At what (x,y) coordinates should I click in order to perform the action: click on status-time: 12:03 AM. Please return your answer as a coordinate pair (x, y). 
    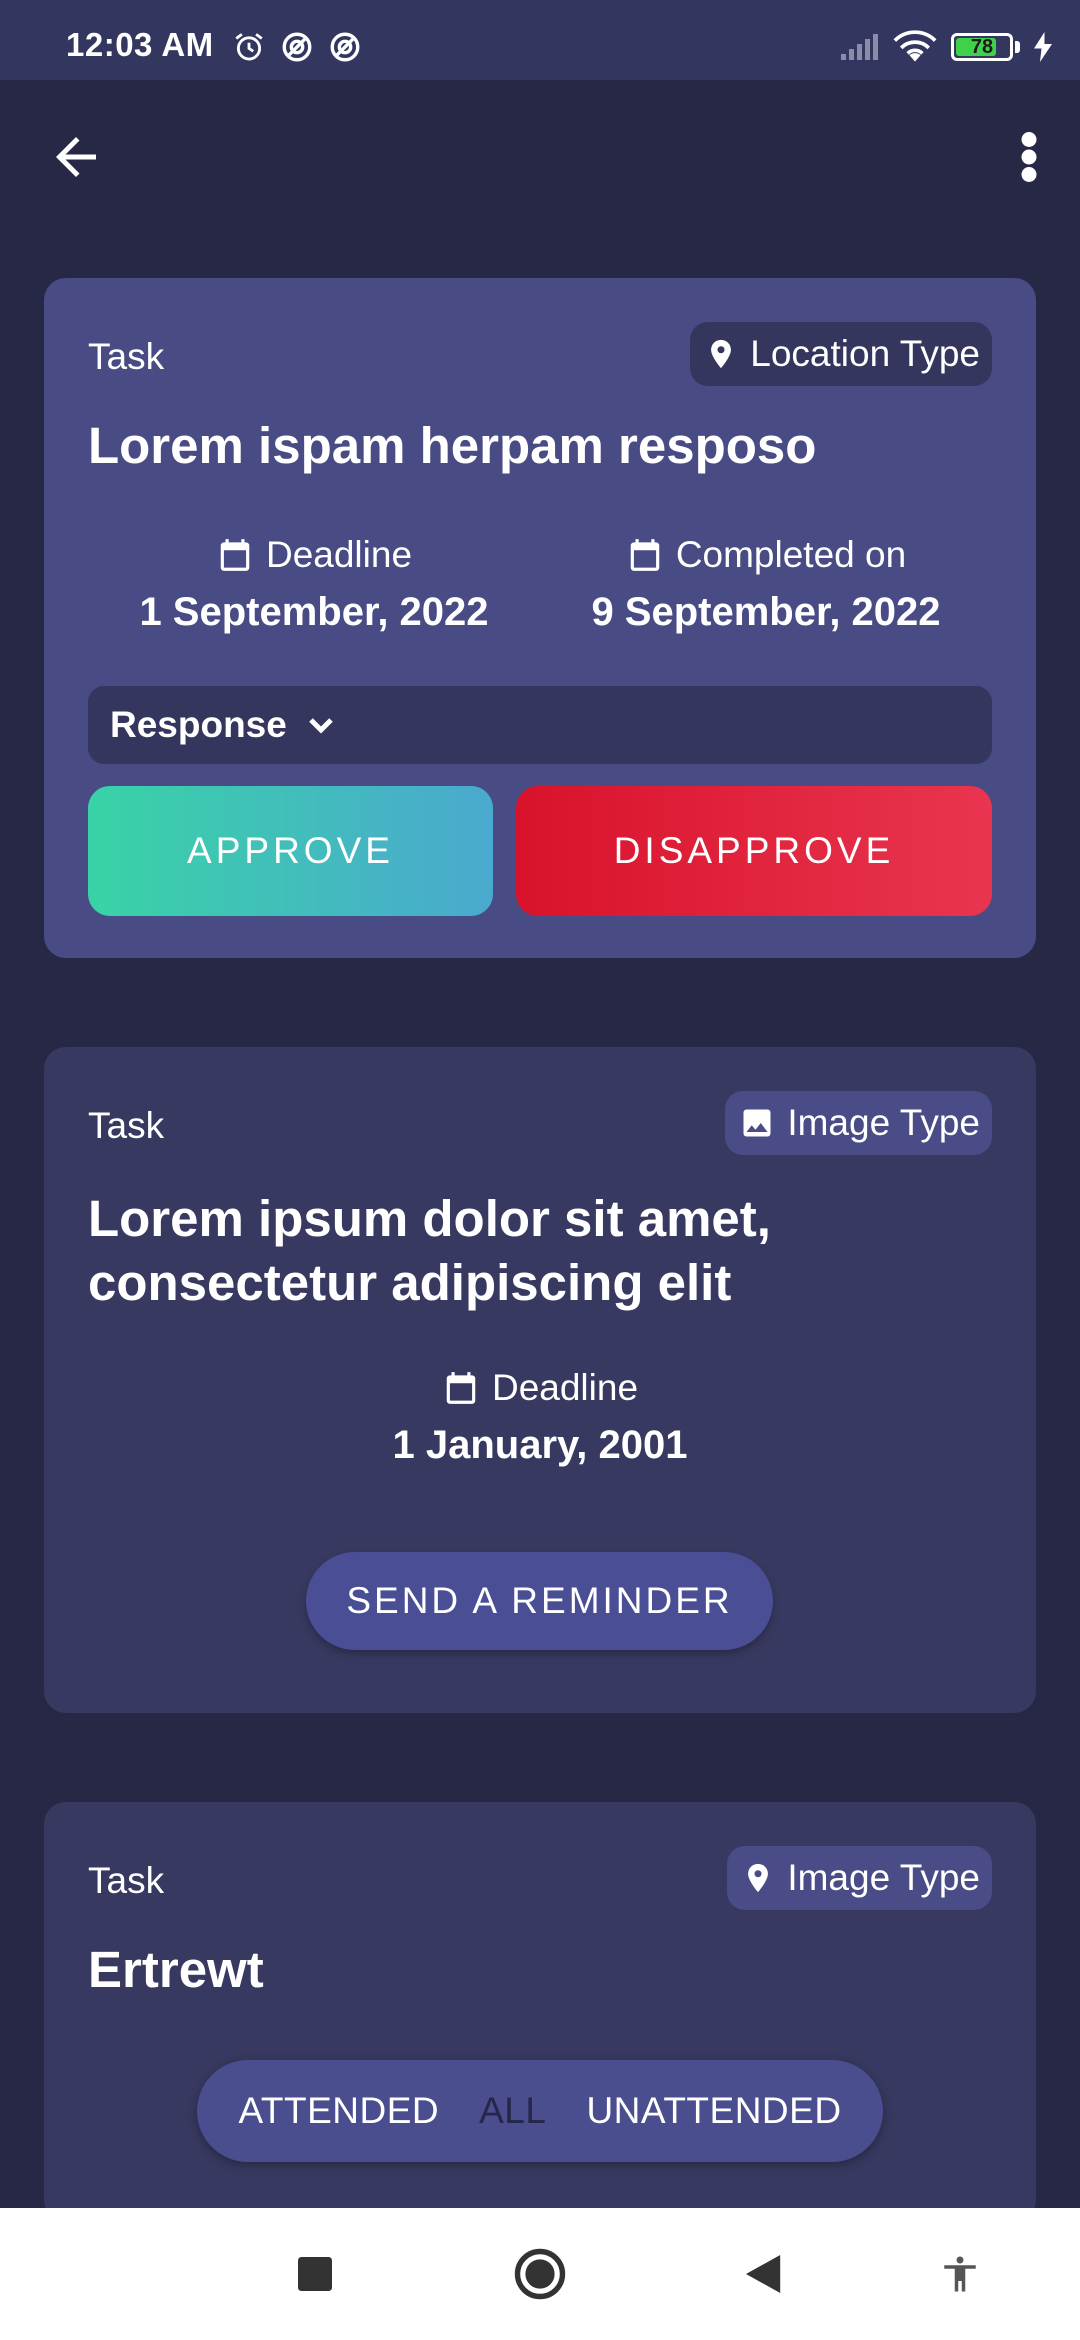
    Looking at the image, I should click on (140, 44).